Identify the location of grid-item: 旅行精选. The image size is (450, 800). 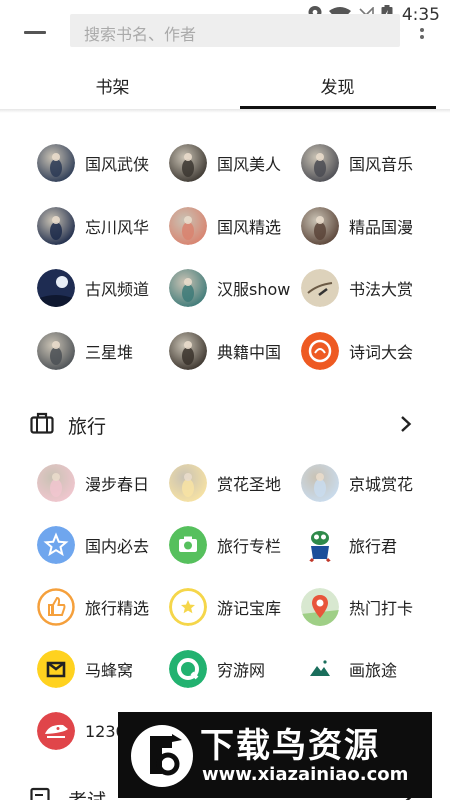
(104, 607).